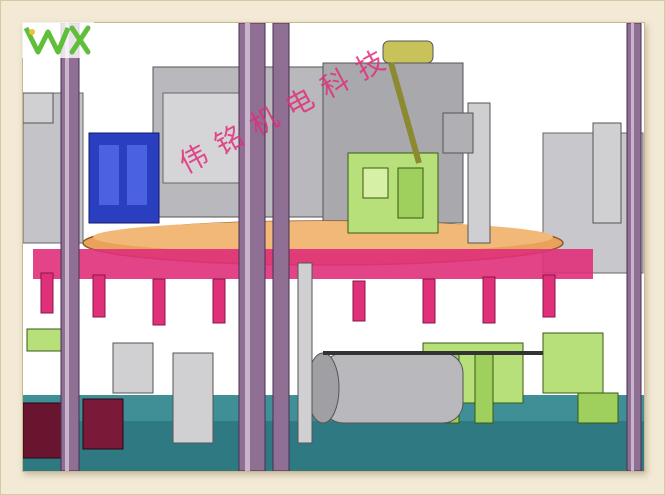 This screenshot has width=665, height=495. What do you see at coordinates (385, 388) in the screenshot?
I see `drive-motor` at bounding box center [385, 388].